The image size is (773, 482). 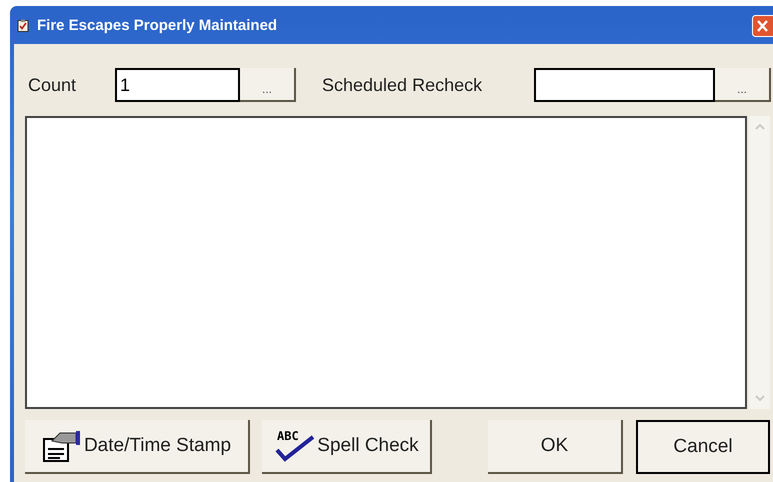 I want to click on dialog-button: OK, so click(x=555, y=447).